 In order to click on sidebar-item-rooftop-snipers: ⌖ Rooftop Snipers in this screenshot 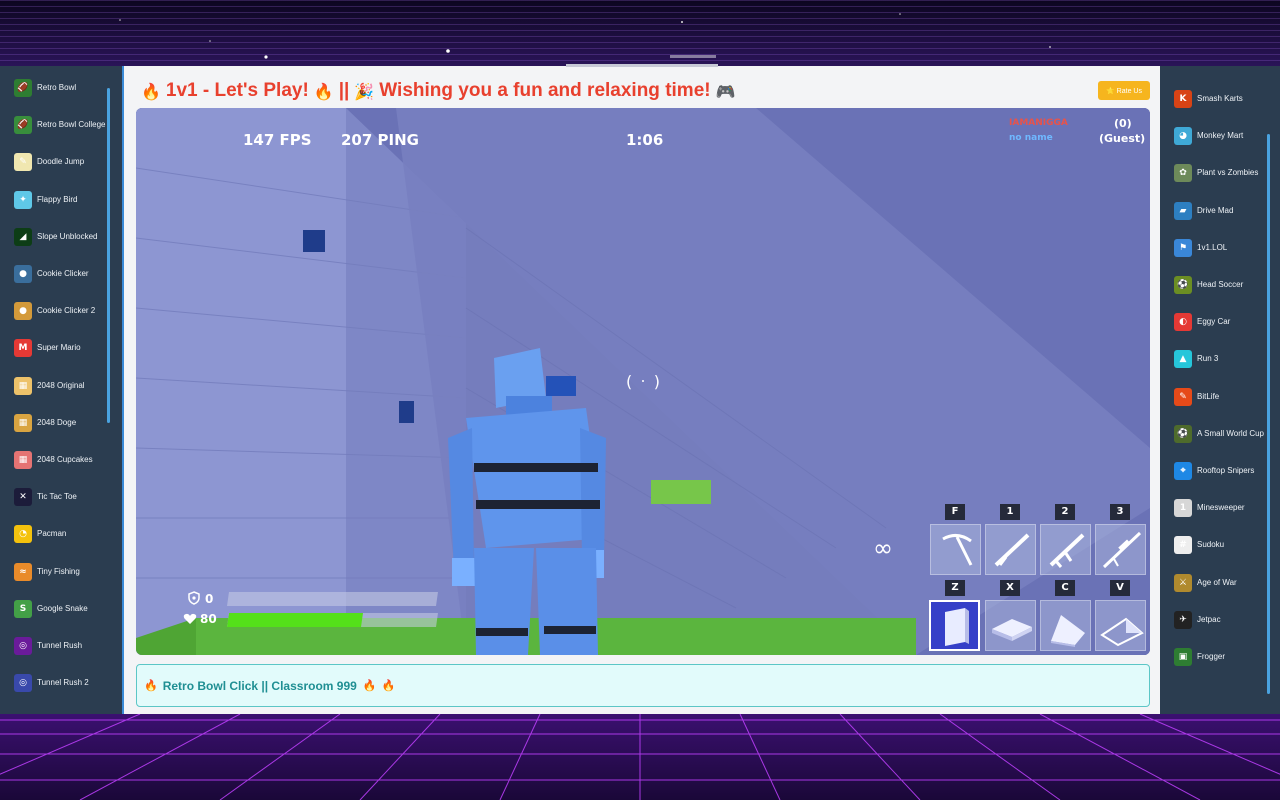, I will do `click(1224, 471)`.